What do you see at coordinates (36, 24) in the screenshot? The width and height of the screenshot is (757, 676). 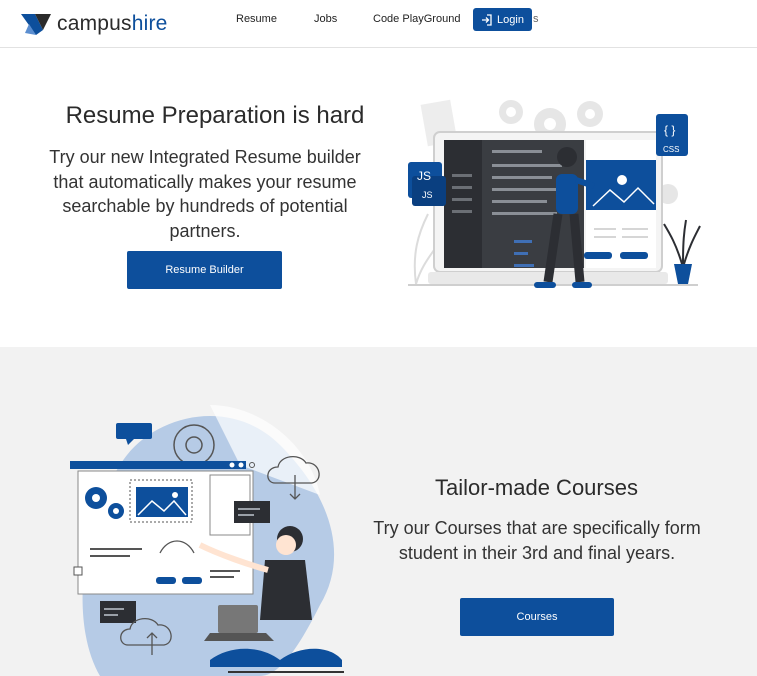 I see `campushire-logo-icon` at bounding box center [36, 24].